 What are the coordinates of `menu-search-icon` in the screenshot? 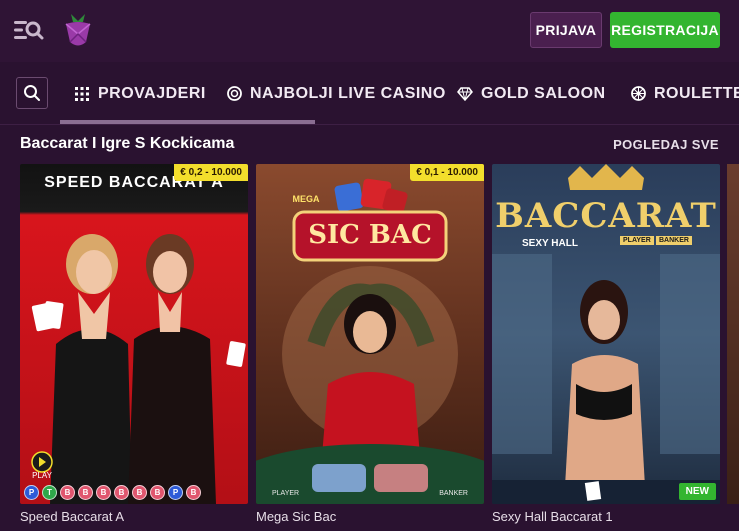 It's located at (29, 30).